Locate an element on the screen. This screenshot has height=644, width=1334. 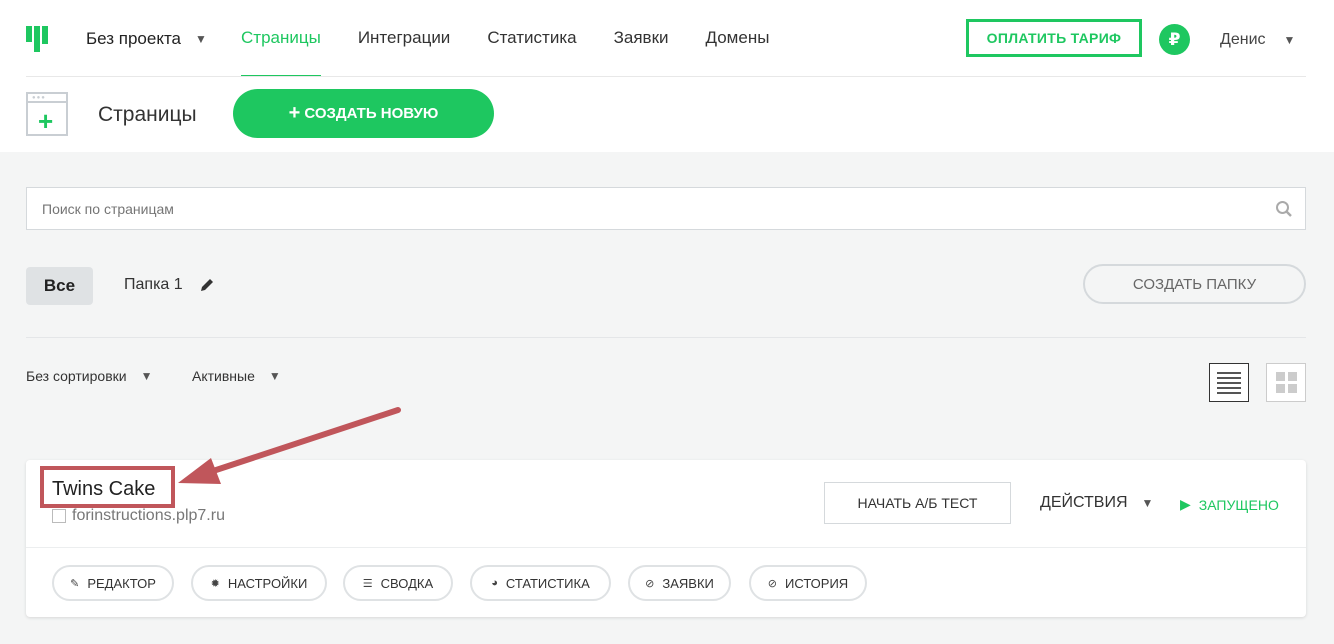
create-folder-button: СОЗДАТЬ ПАПКУ is located at coordinates (1194, 284).